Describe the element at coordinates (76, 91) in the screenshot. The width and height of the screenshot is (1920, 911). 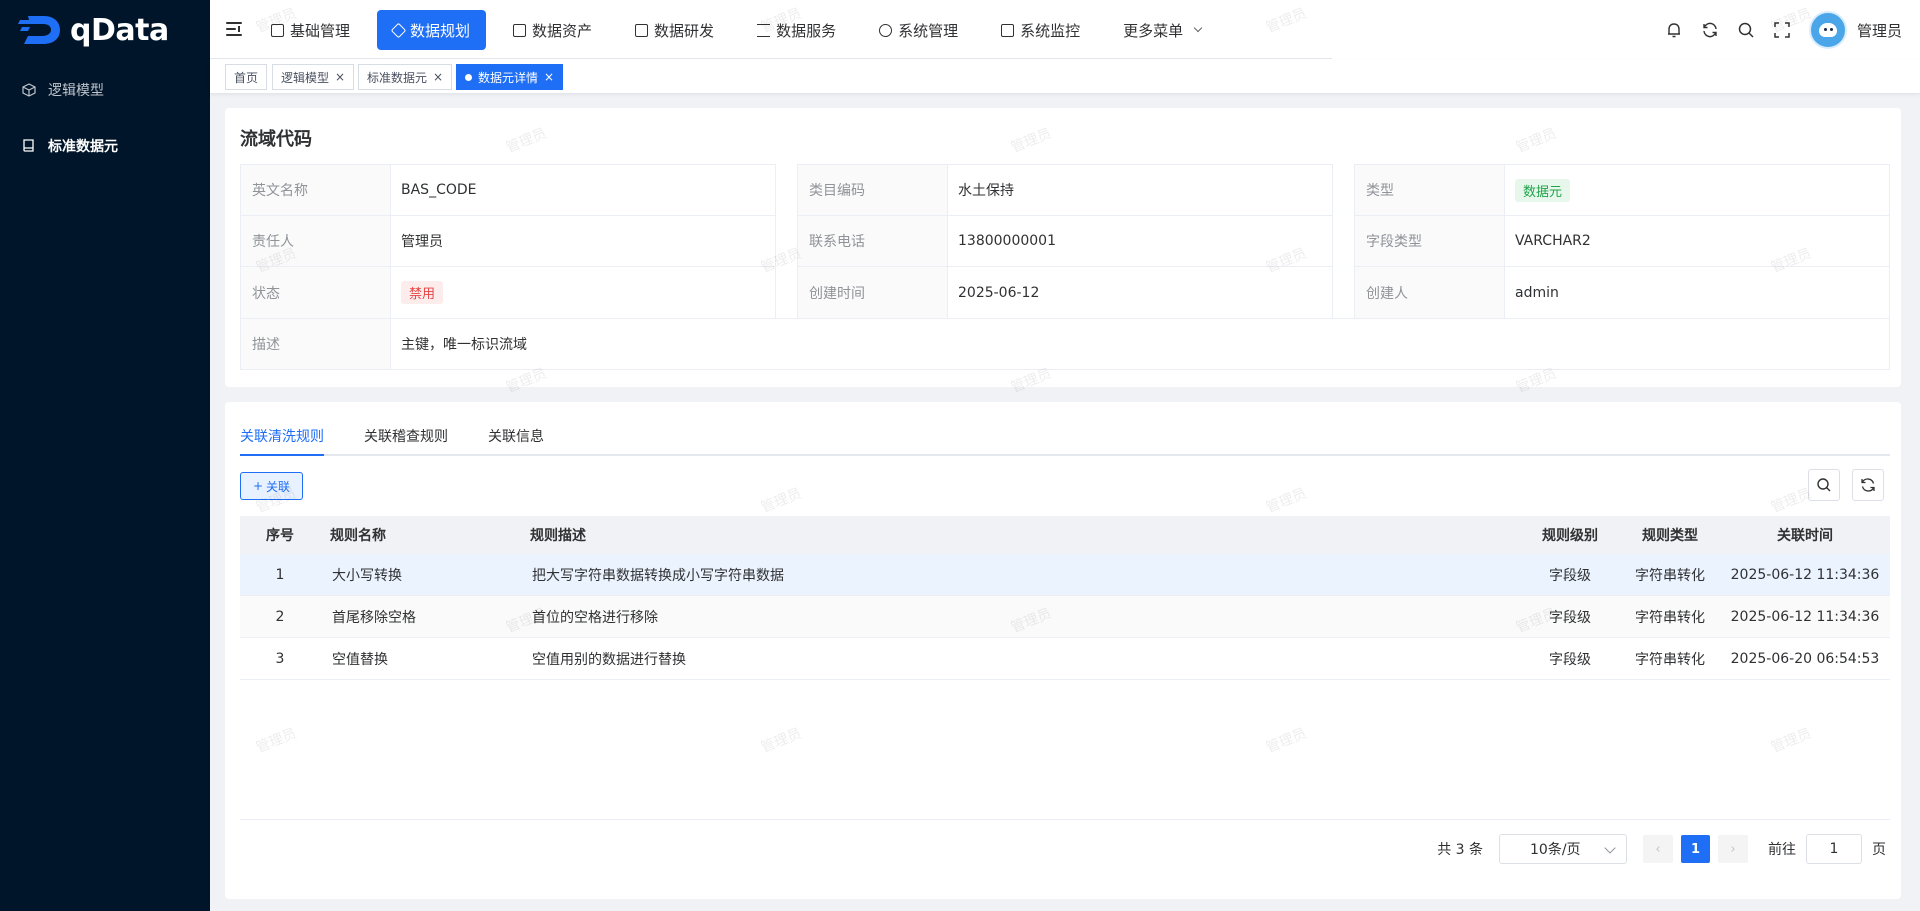
I see `sidebar-item-label: 逻辑模型` at that location.